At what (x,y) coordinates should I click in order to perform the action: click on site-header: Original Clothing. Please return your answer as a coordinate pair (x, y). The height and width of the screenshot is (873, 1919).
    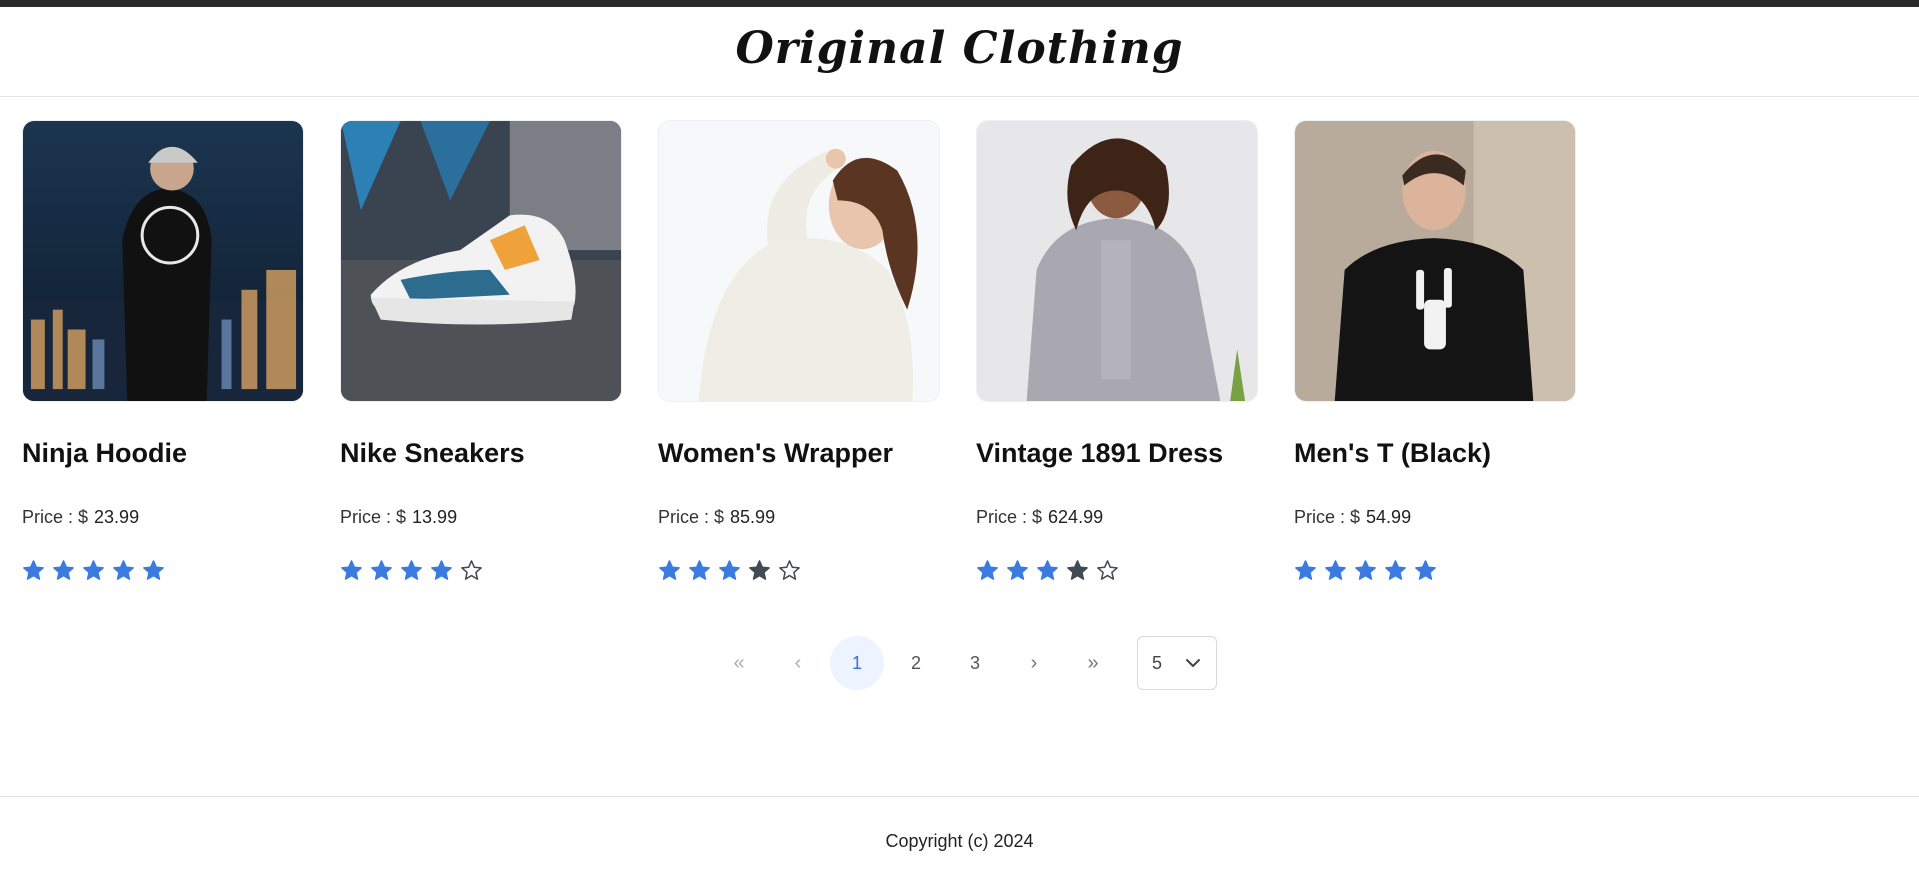
    Looking at the image, I should click on (959, 52).